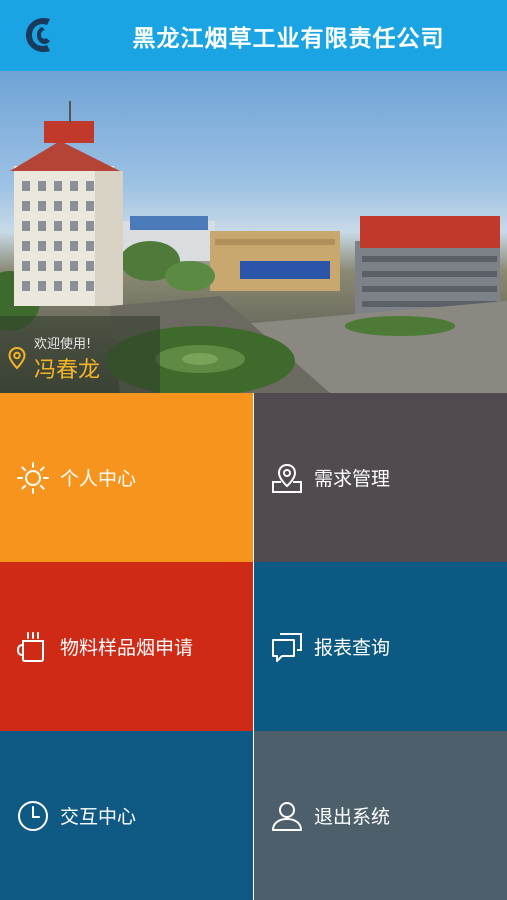  I want to click on menu-label: 物料样品烟申请, so click(127, 648).